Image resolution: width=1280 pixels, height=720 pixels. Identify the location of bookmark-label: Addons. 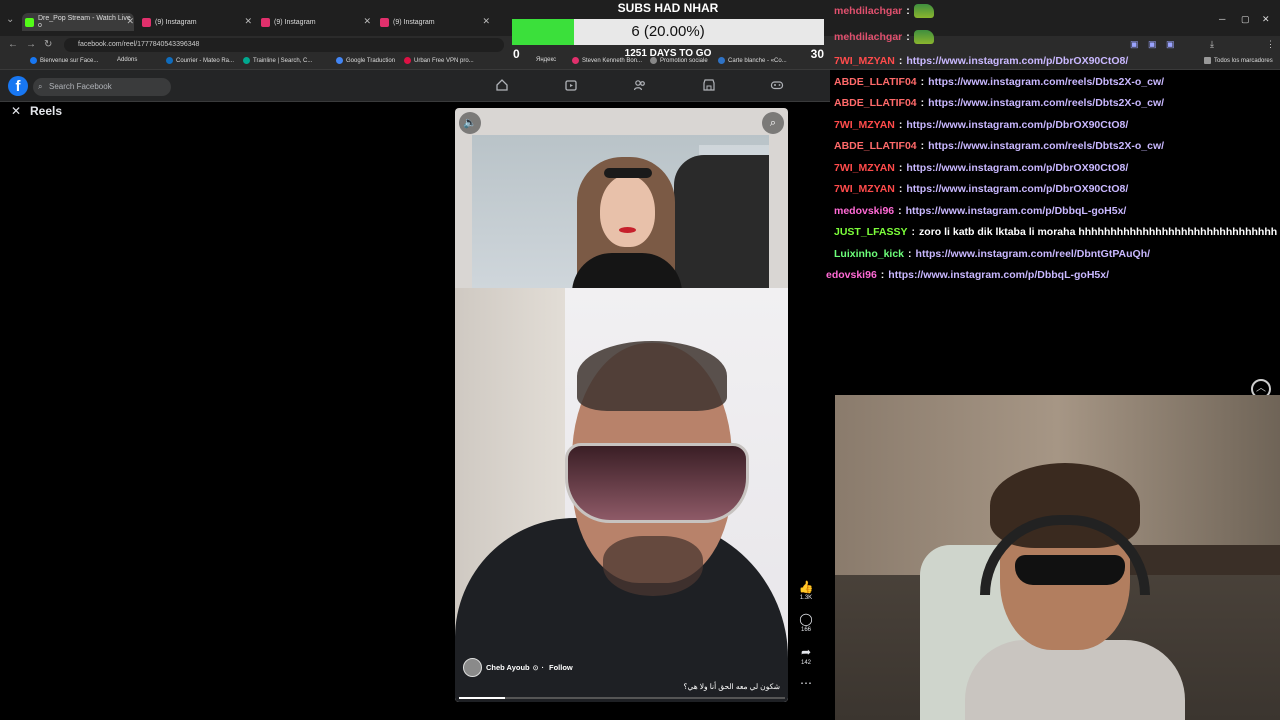
(127, 60).